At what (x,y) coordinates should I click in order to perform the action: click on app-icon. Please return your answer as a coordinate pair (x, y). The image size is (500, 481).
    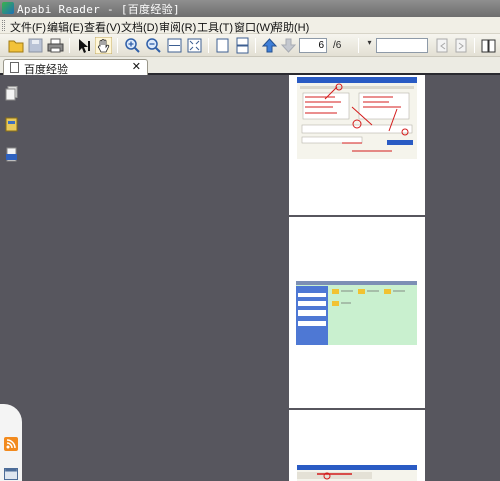
    Looking at the image, I should click on (8, 8).